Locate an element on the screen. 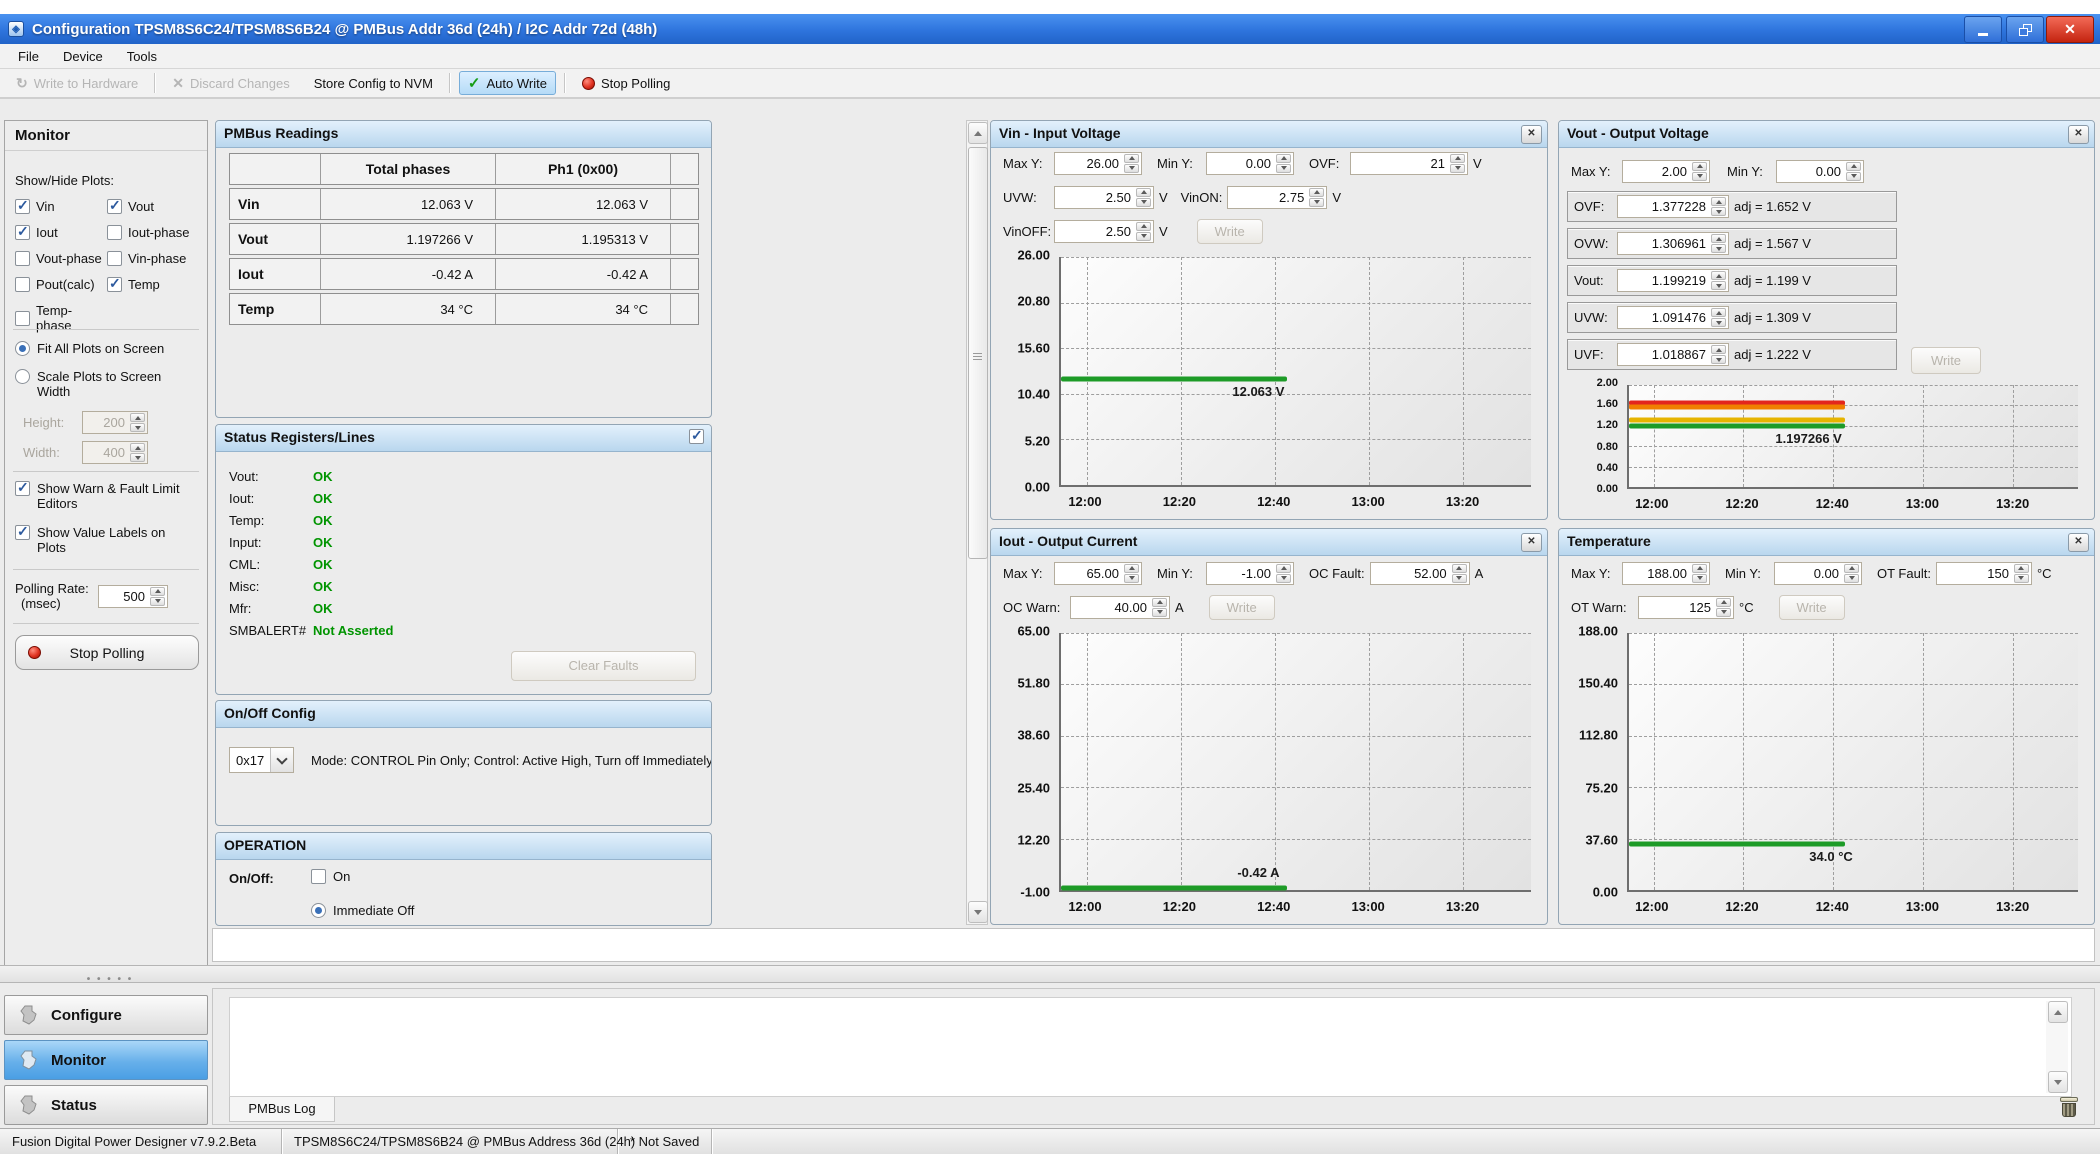  temp-max-y-field: 188.00 is located at coordinates (1666, 573).